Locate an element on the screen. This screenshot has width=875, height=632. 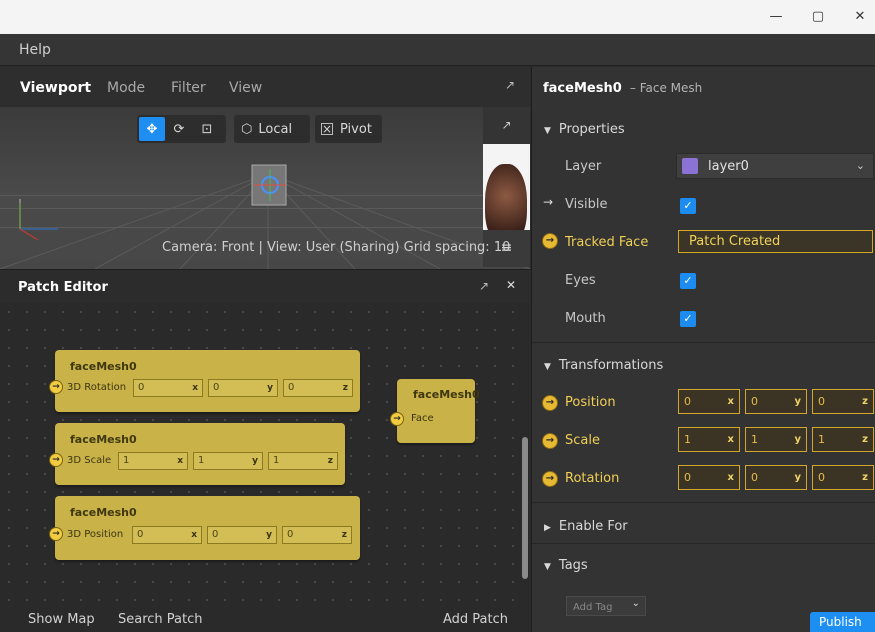
position-port-icon: → is located at coordinates (550, 403).